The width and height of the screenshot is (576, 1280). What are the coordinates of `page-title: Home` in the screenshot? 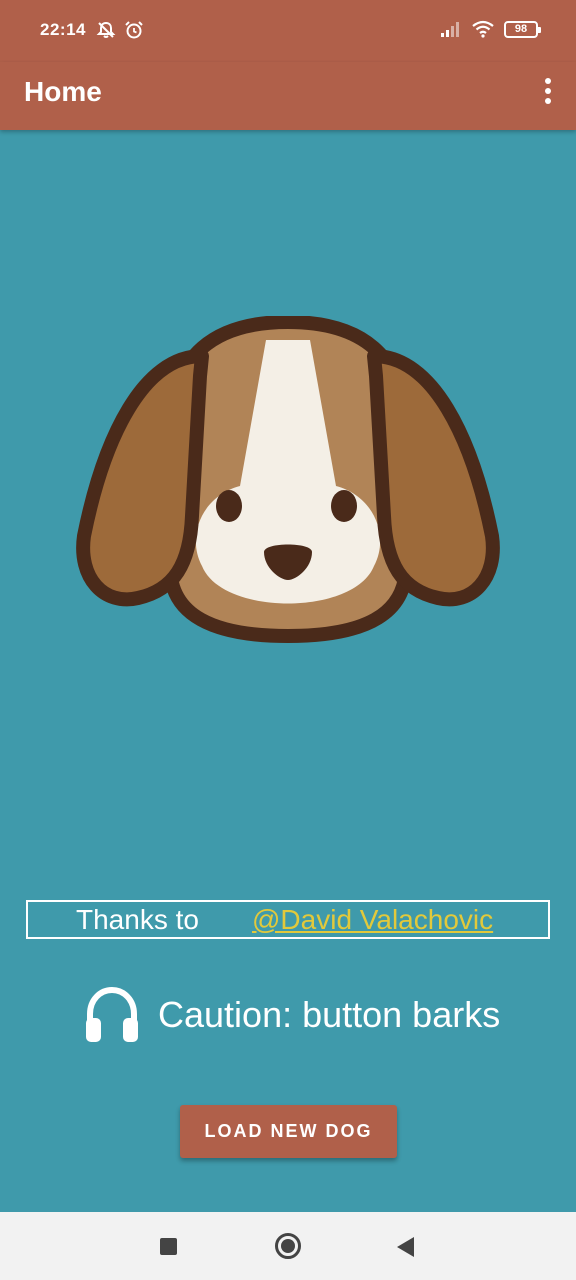 It's located at (63, 91).